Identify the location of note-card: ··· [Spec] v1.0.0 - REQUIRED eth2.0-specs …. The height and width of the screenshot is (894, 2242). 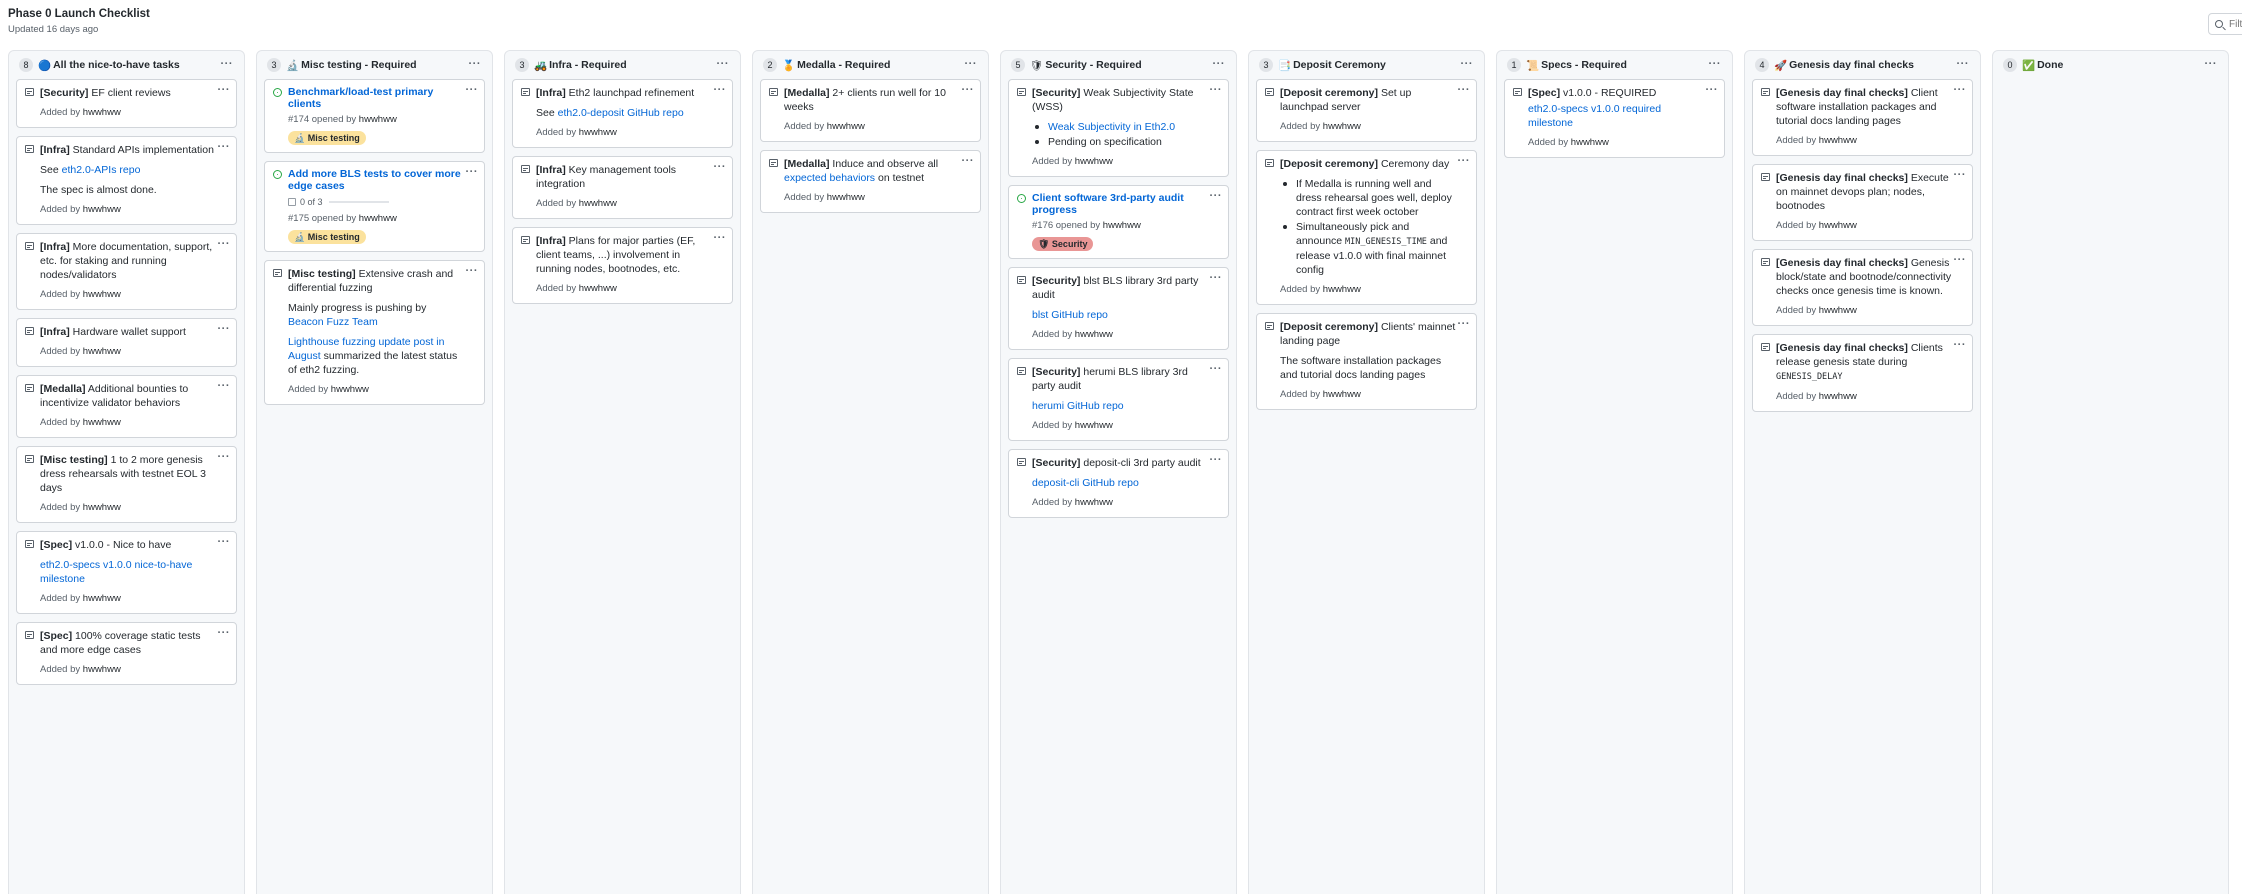
(1614, 118).